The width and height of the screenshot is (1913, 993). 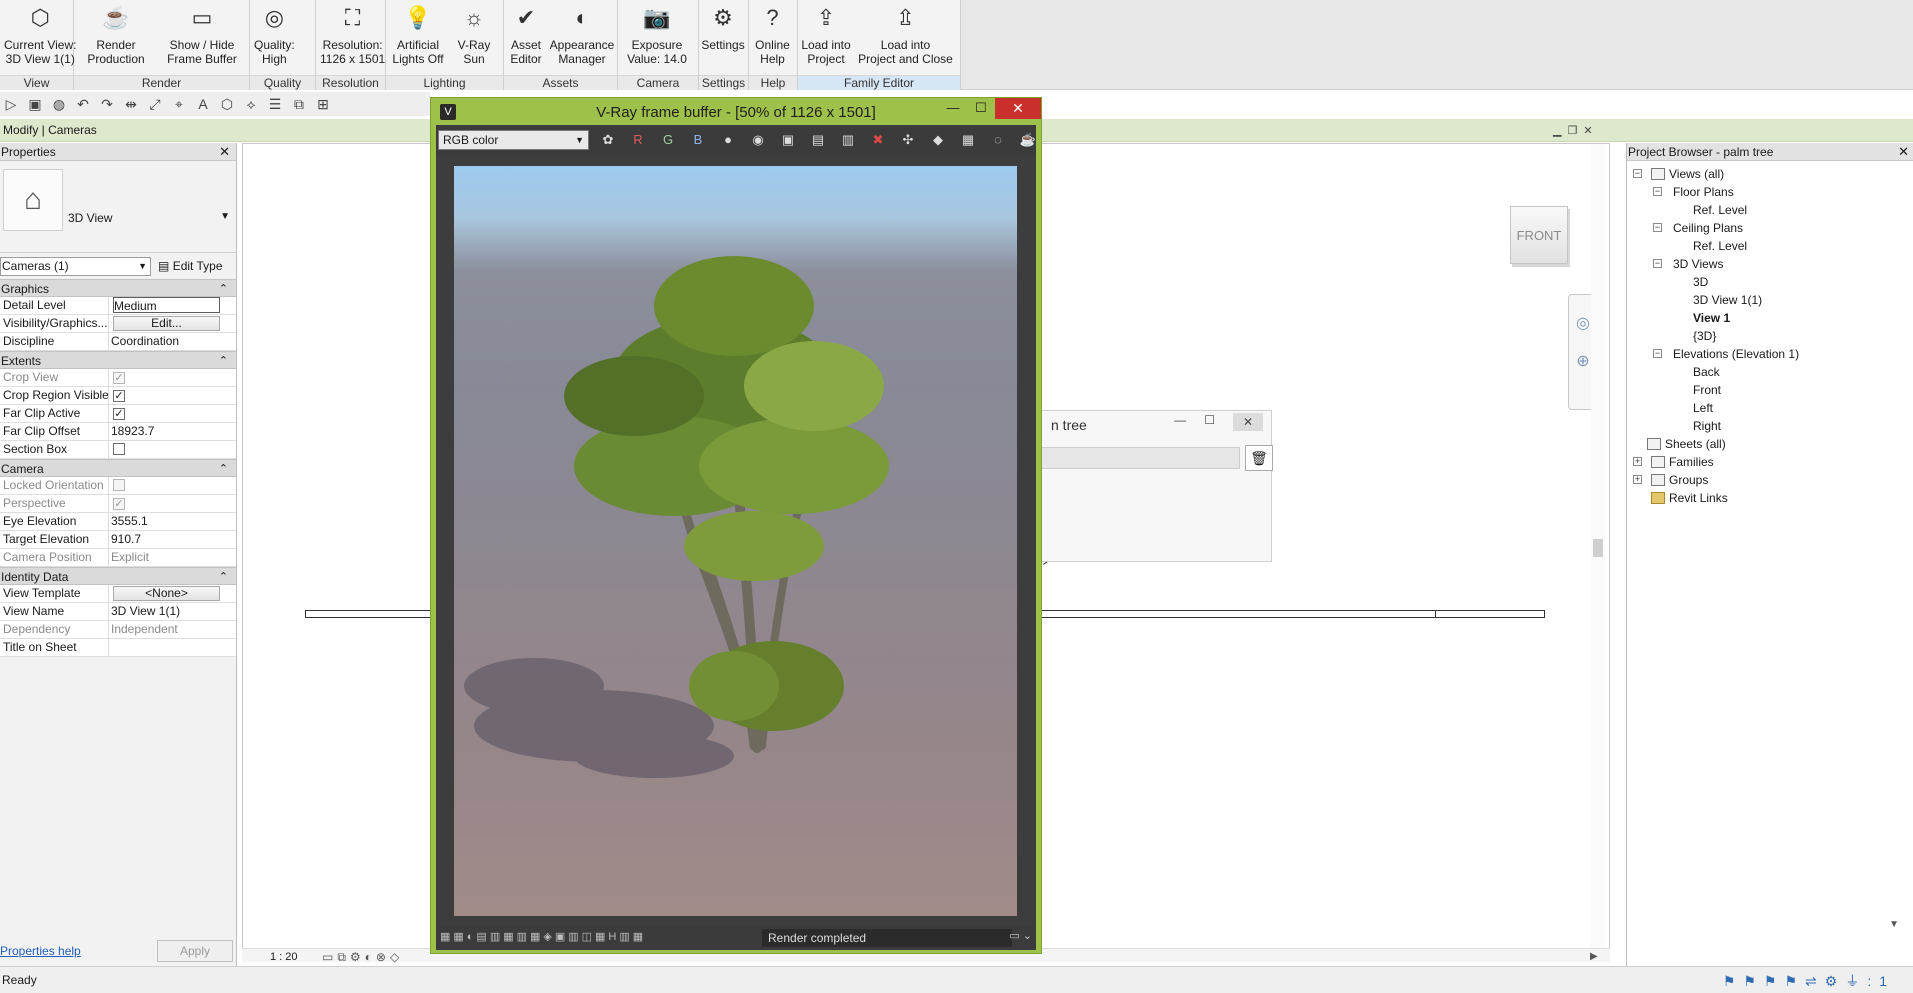 What do you see at coordinates (166, 593) in the screenshot?
I see `view-template-button: <None>` at bounding box center [166, 593].